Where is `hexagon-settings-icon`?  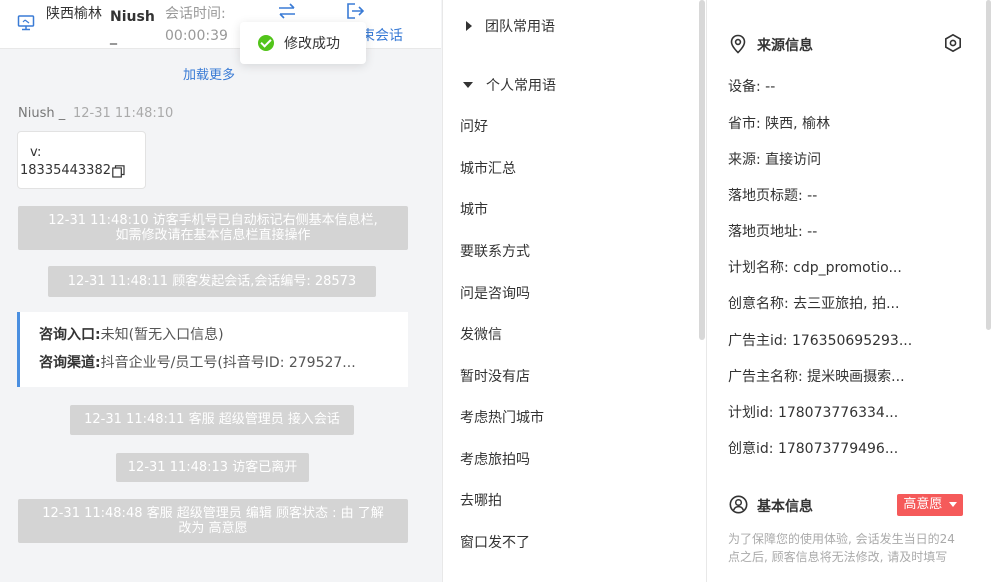
hexagon-settings-icon is located at coordinates (953, 43).